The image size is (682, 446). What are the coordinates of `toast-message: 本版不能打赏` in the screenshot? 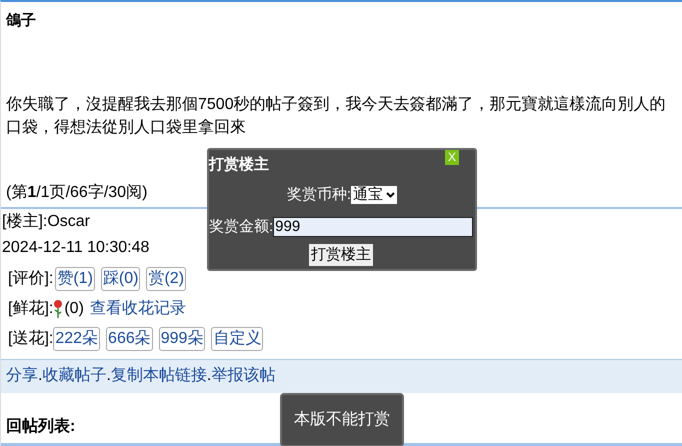 It's located at (342, 419).